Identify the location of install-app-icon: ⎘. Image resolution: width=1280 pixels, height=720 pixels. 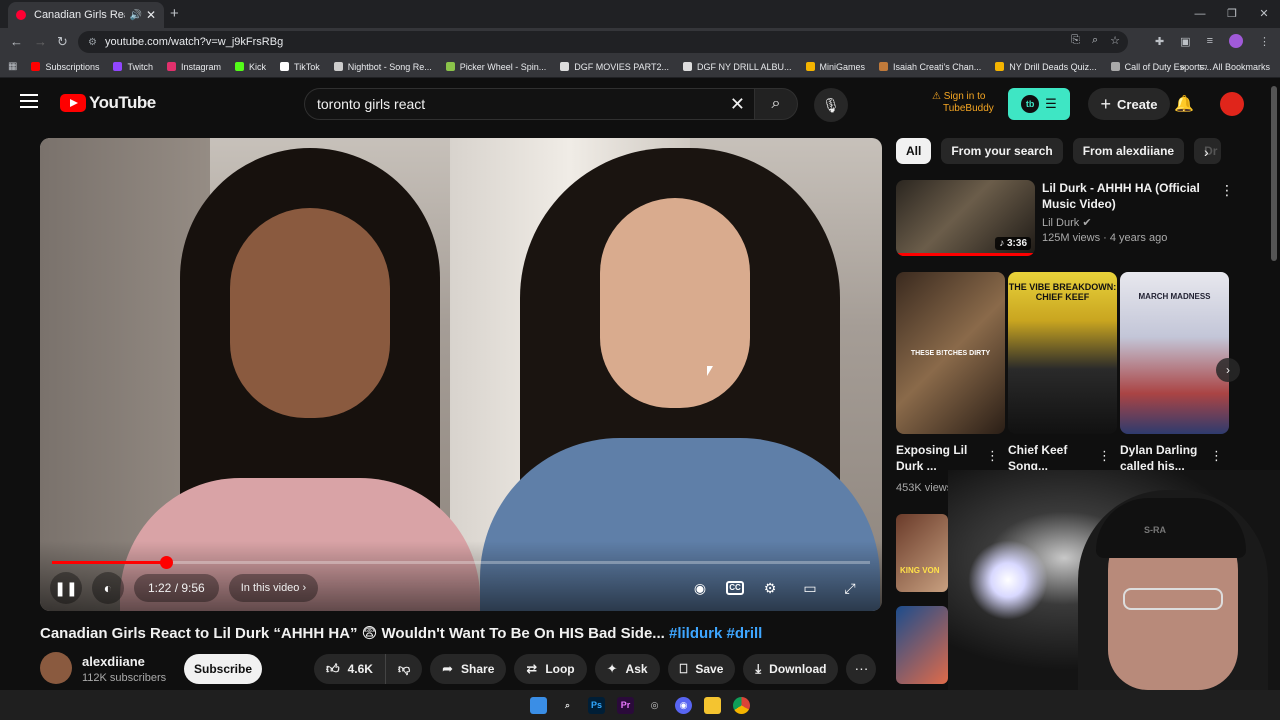
(1075, 40).